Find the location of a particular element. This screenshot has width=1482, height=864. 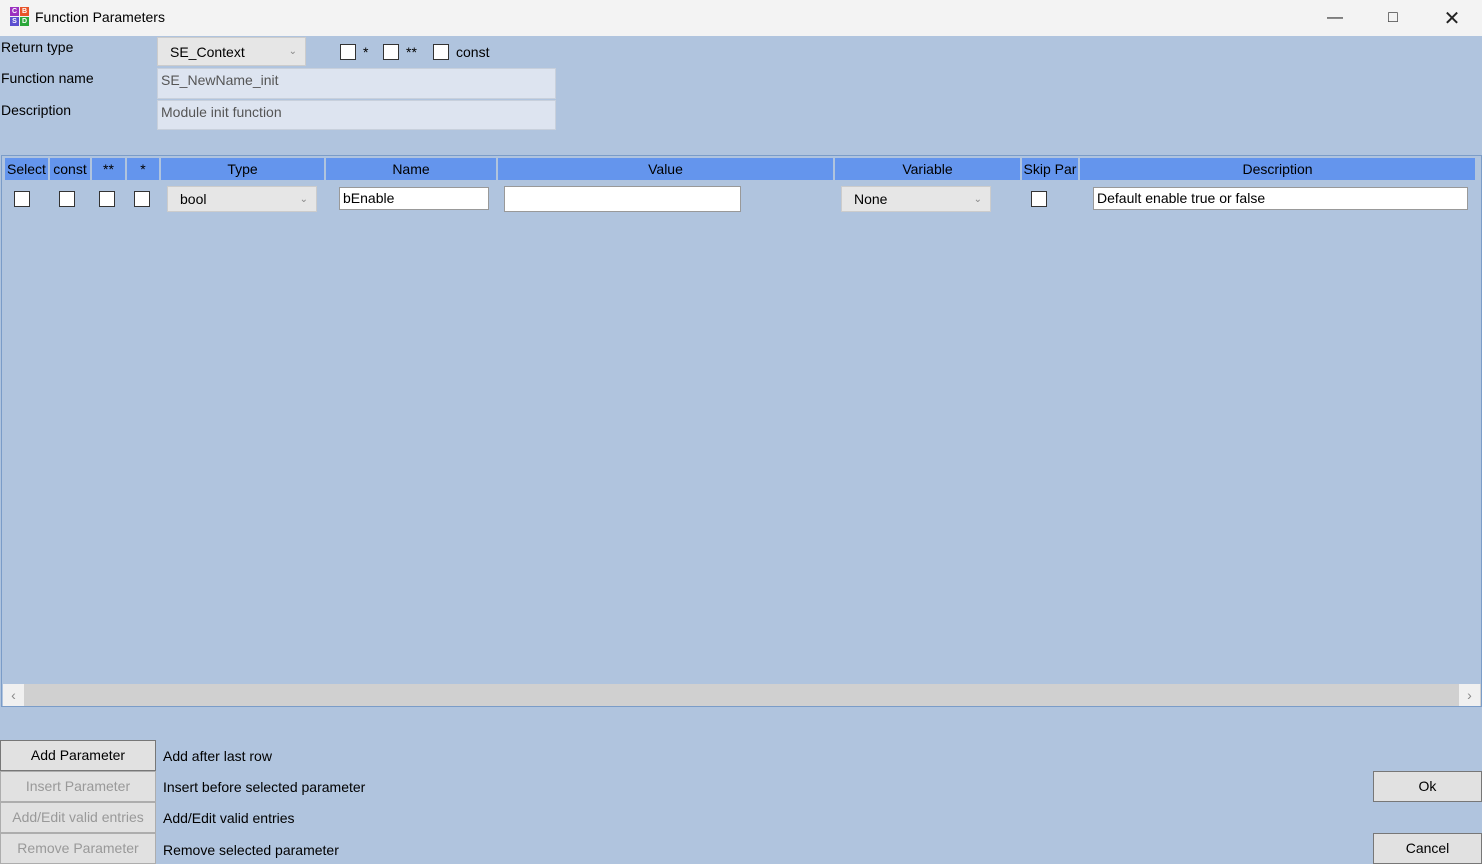

return-type-select: SE_Context ⌄ is located at coordinates (231, 51).